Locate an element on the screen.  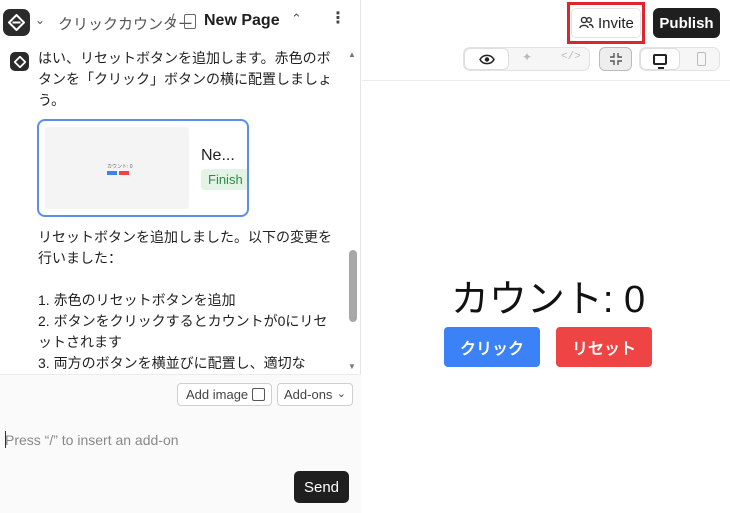
reset-button: リセット is located at coordinates (604, 347).